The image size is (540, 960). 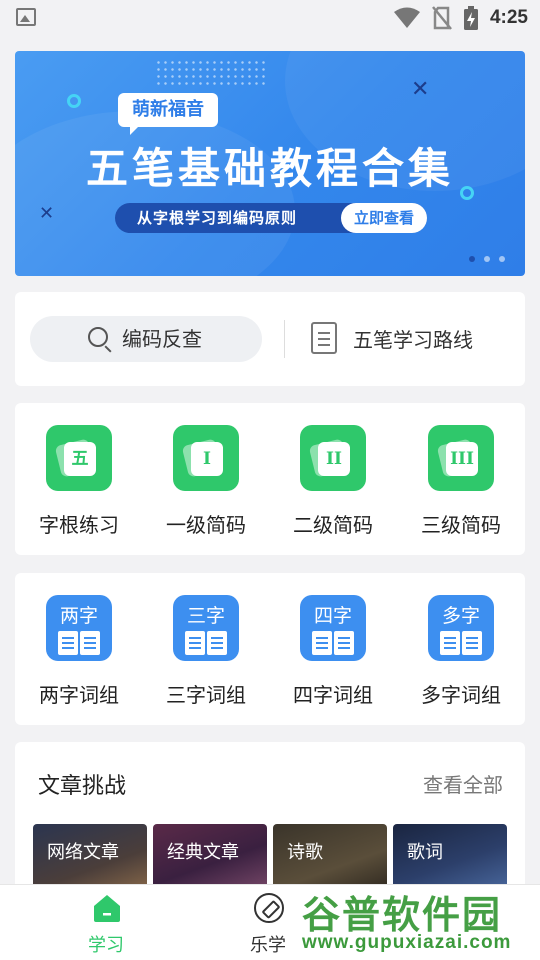 What do you see at coordinates (79, 628) in the screenshot?
I see `book-icon: 两字` at bounding box center [79, 628].